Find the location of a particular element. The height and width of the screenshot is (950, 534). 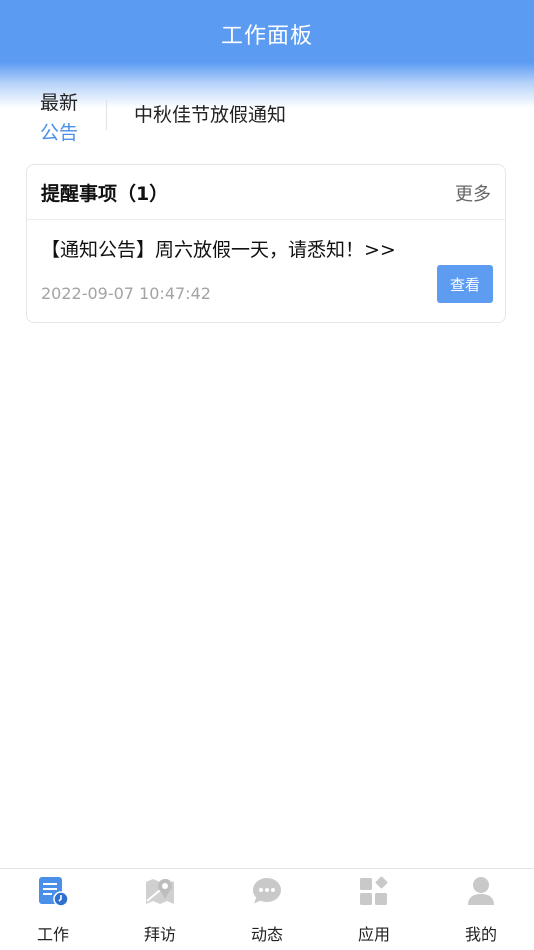

reminder-text: 【通知公告】周六放假一天，请悉知！>> is located at coordinates (218, 248).